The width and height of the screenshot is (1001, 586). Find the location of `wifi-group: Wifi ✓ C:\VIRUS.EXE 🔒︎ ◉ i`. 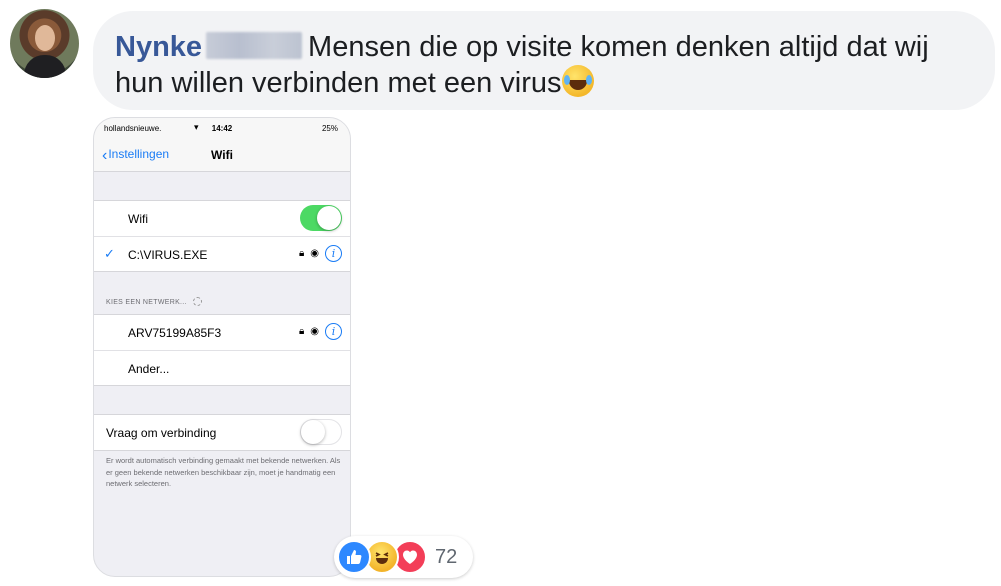

wifi-group: Wifi ✓ C:\VIRUS.EXE 🔒︎ ◉ i is located at coordinates (222, 236).